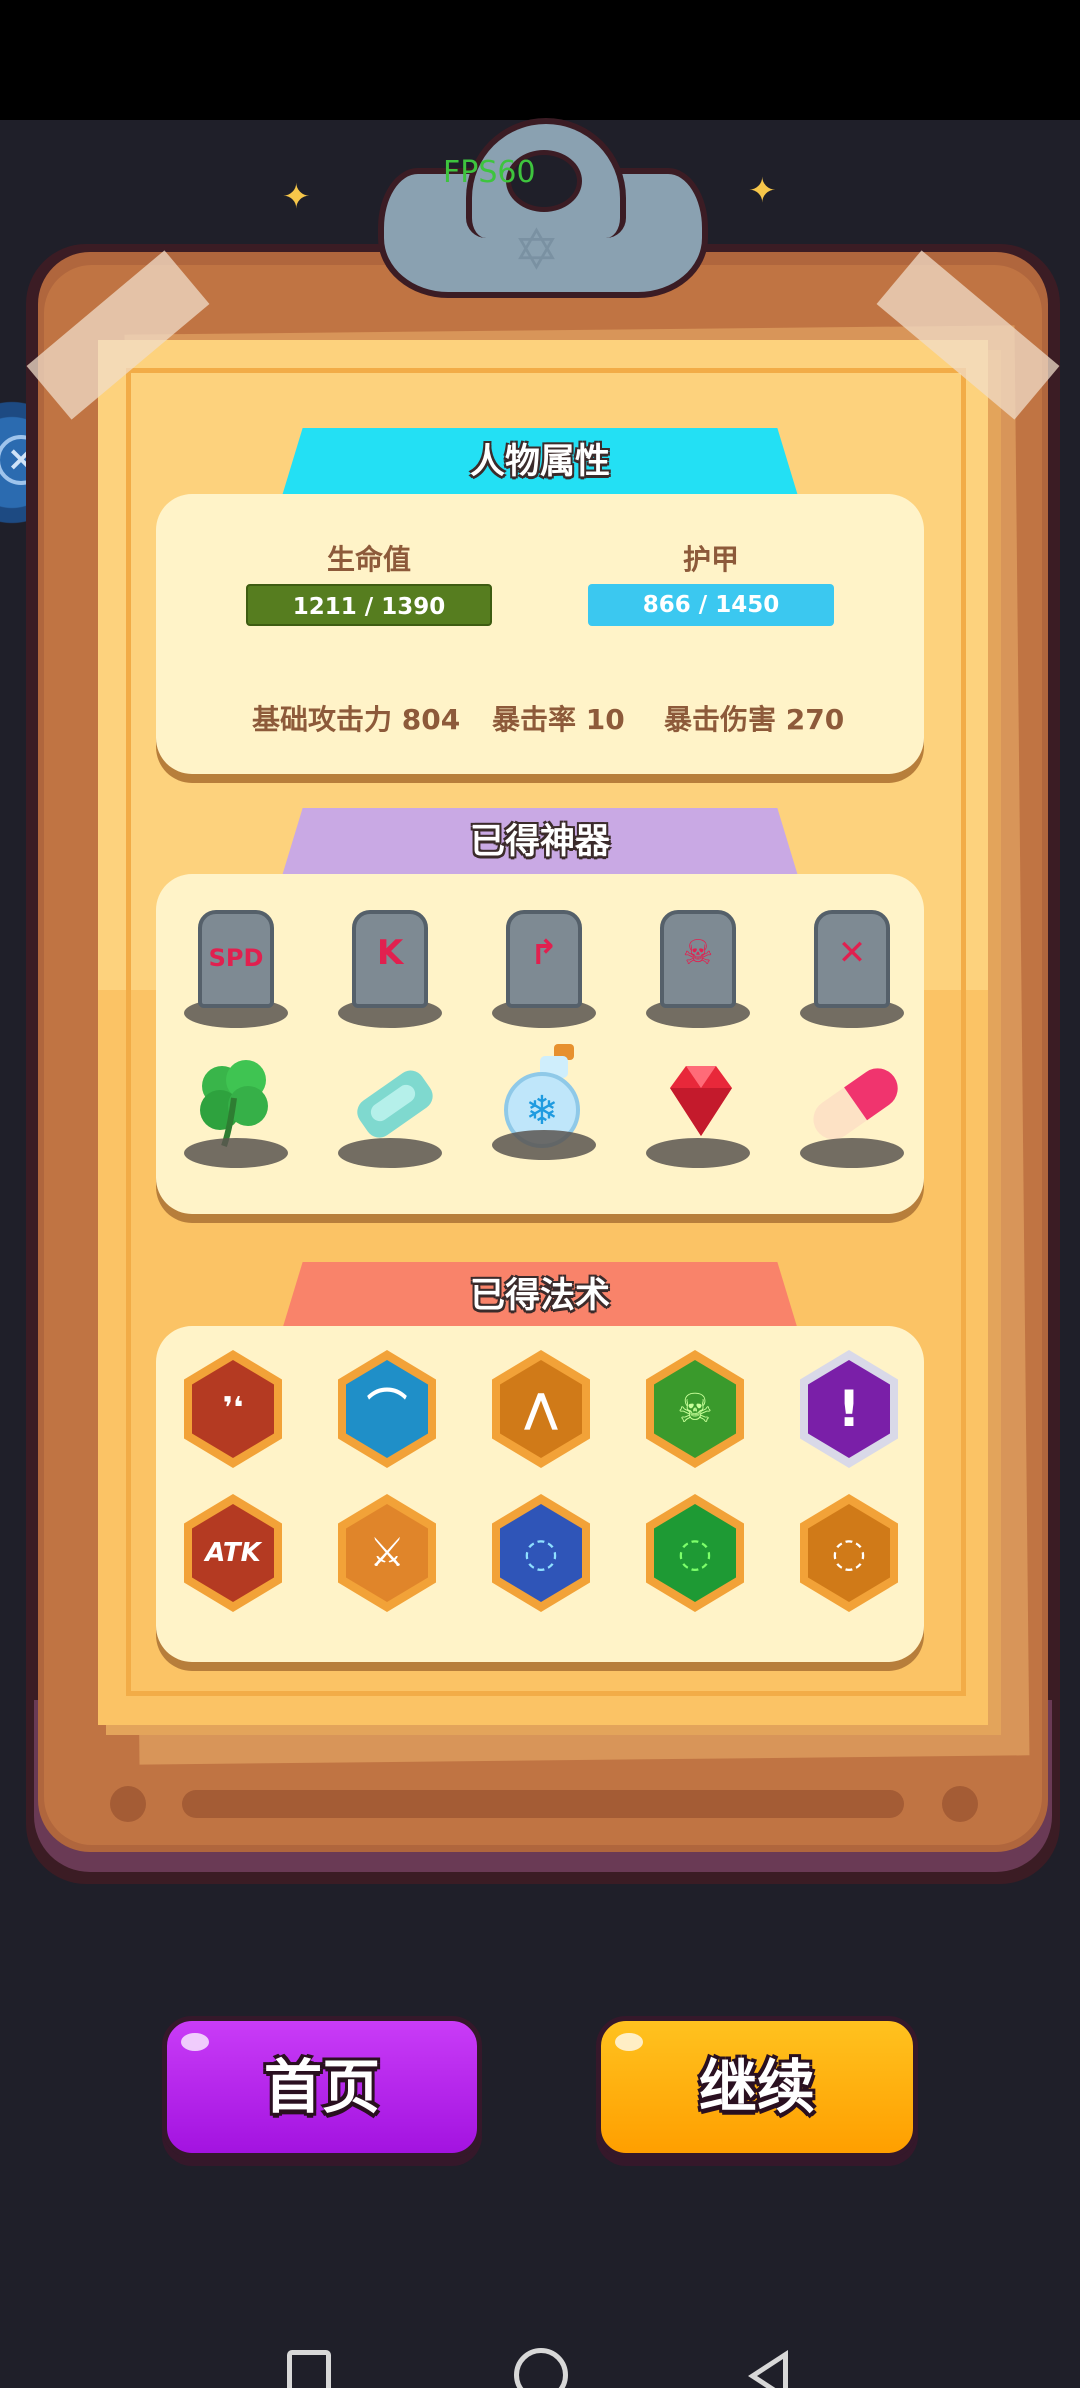 The width and height of the screenshot is (1080, 2388). What do you see at coordinates (368, 559) in the screenshot?
I see `hp-label: 生命值` at bounding box center [368, 559].